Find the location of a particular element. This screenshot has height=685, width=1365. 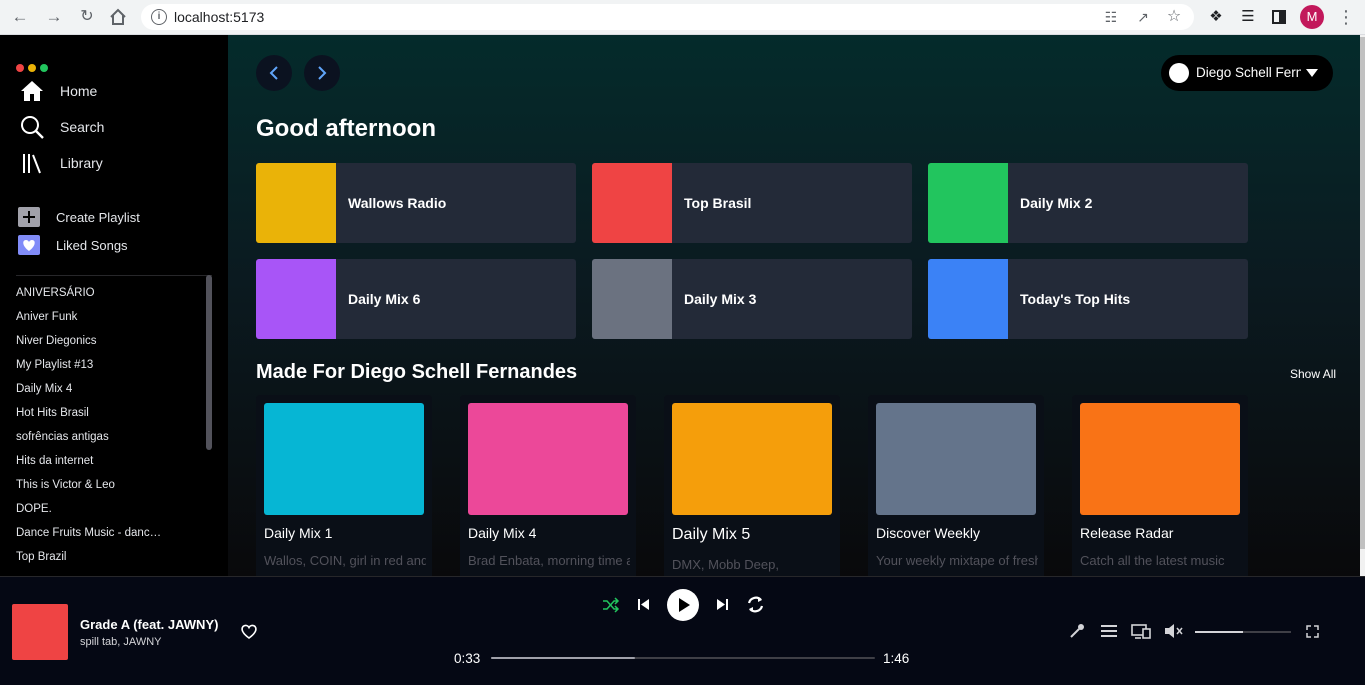

user-name: Diego Schell Fernandes is located at coordinates (1248, 72).